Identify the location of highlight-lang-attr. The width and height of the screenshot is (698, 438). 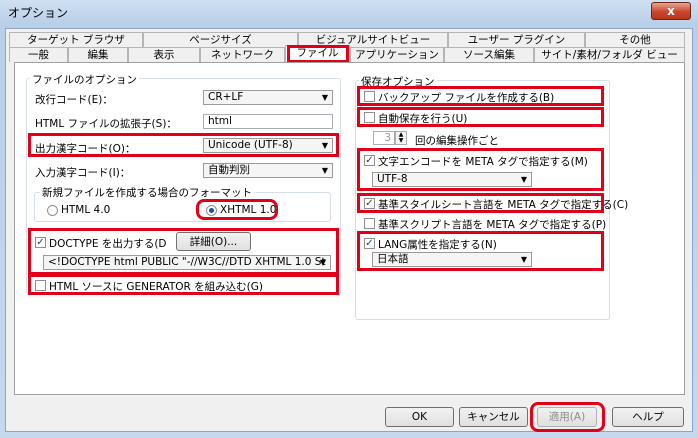
(480, 251).